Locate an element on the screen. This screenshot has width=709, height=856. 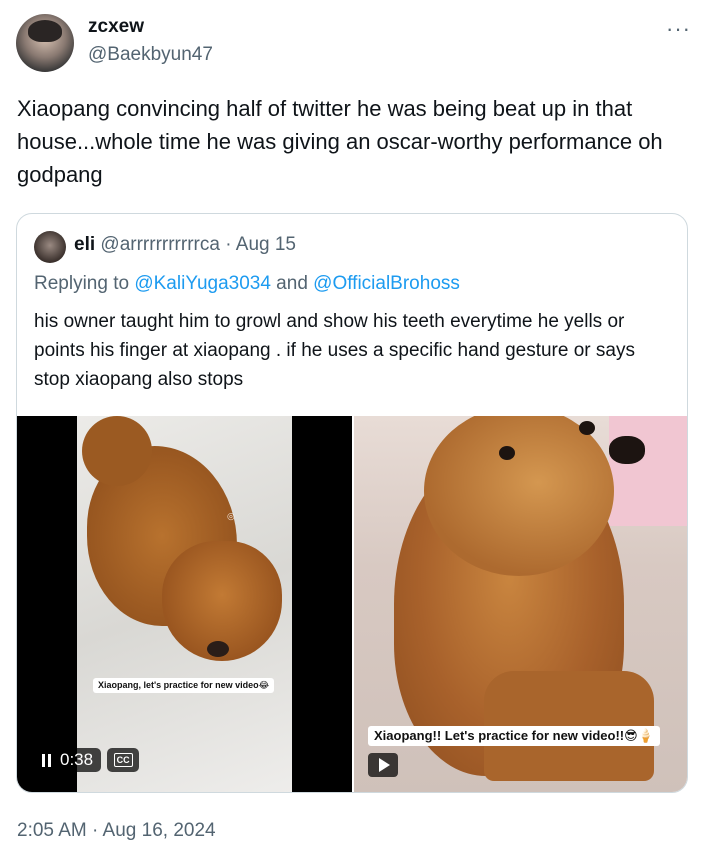
quoted-author-handle: @arrrrrrrrrrrca is located at coordinates (160, 244).